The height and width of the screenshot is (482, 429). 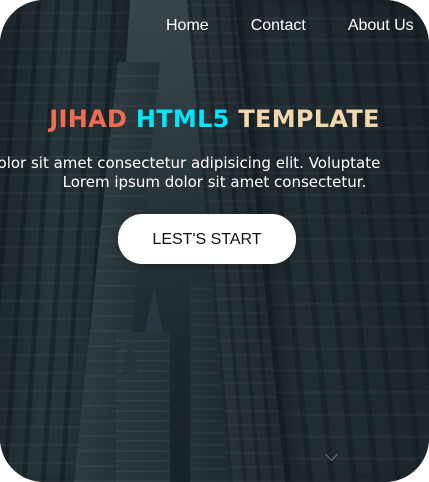 I want to click on nav-link-home: Home, so click(x=187, y=26).